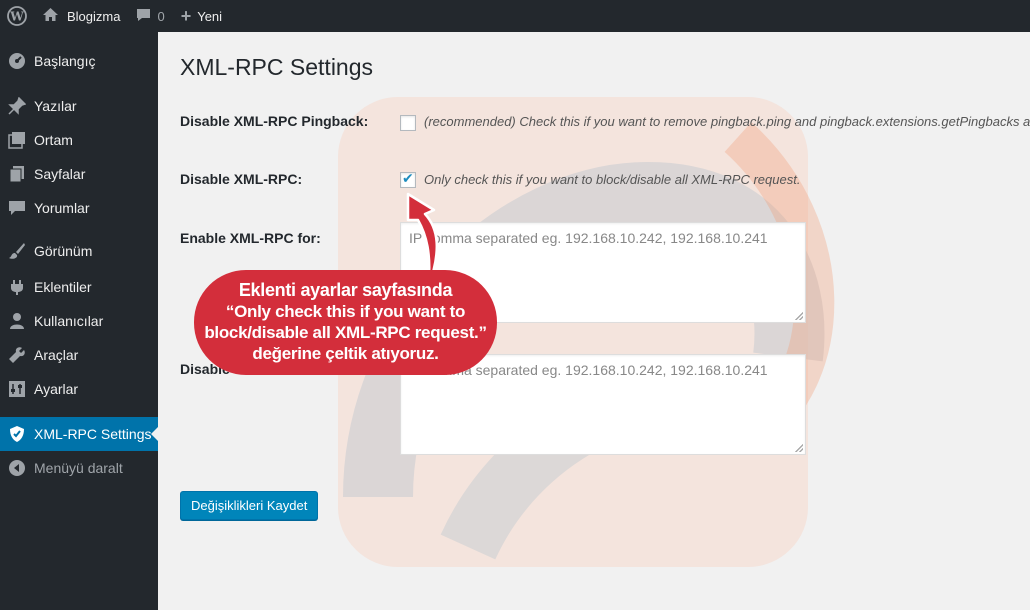 This screenshot has width=1030, height=610. Describe the element at coordinates (62, 208) in the screenshot. I see `sidebar-item-label: Yorumlar` at that location.